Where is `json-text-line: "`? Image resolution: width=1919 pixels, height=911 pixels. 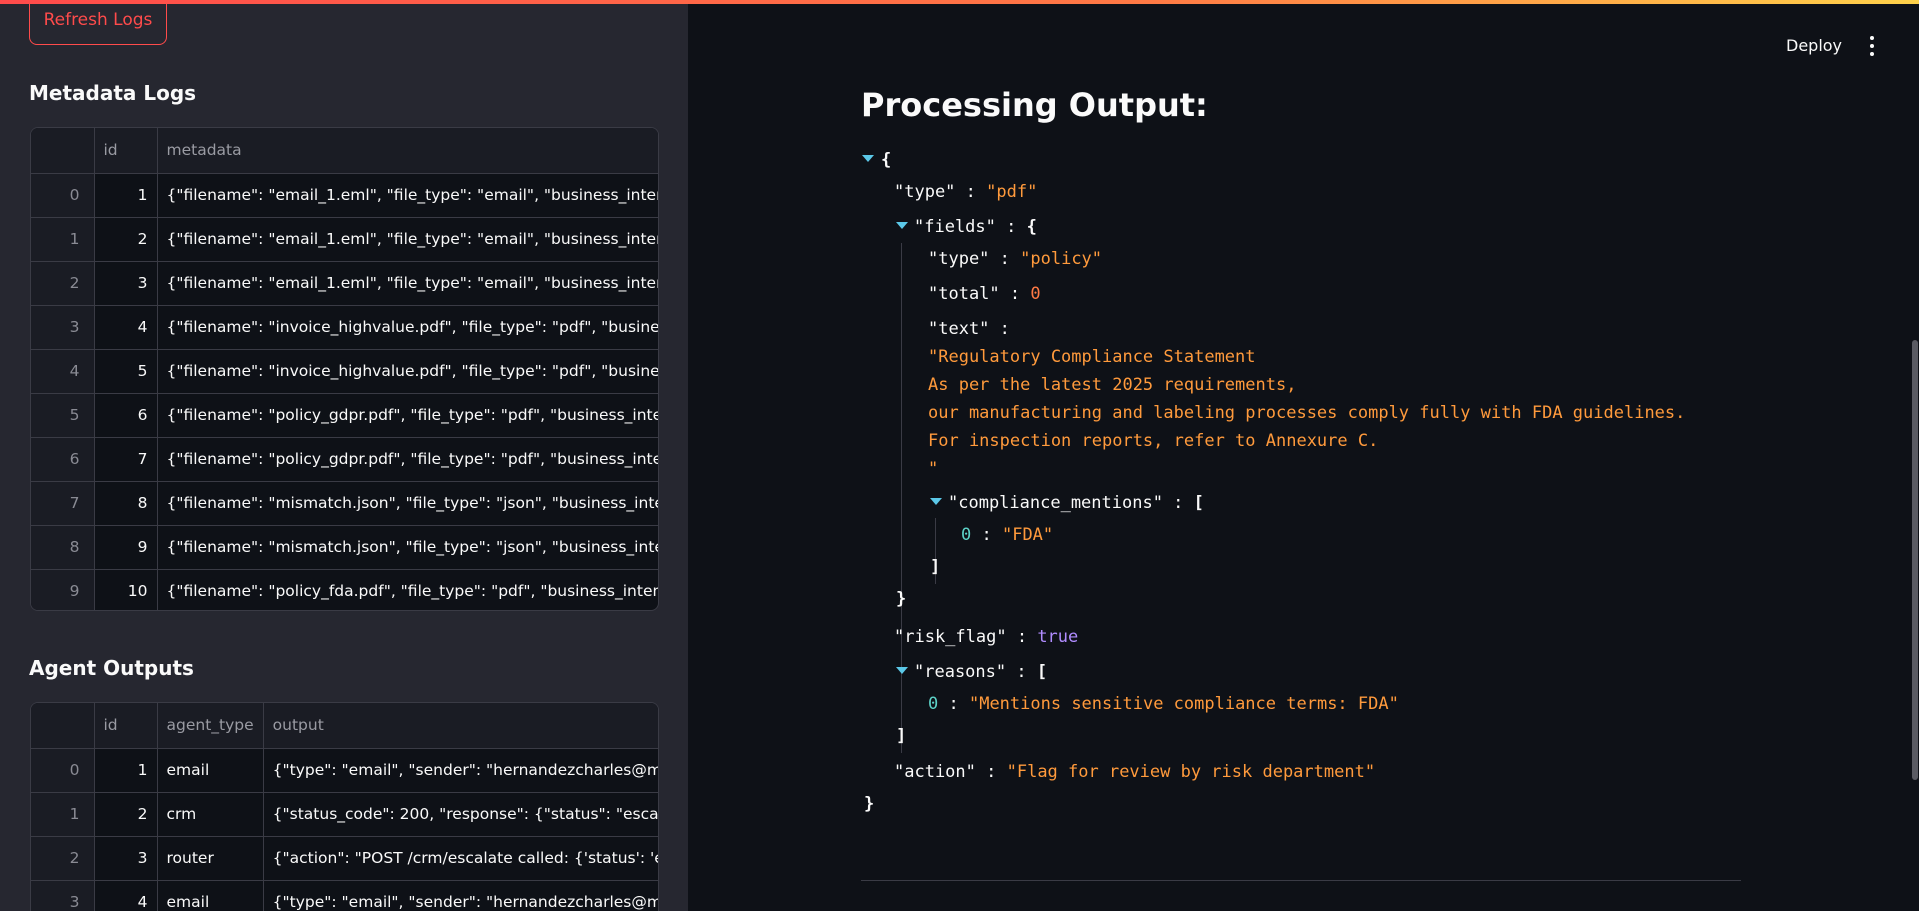 json-text-line: " is located at coordinates (933, 469).